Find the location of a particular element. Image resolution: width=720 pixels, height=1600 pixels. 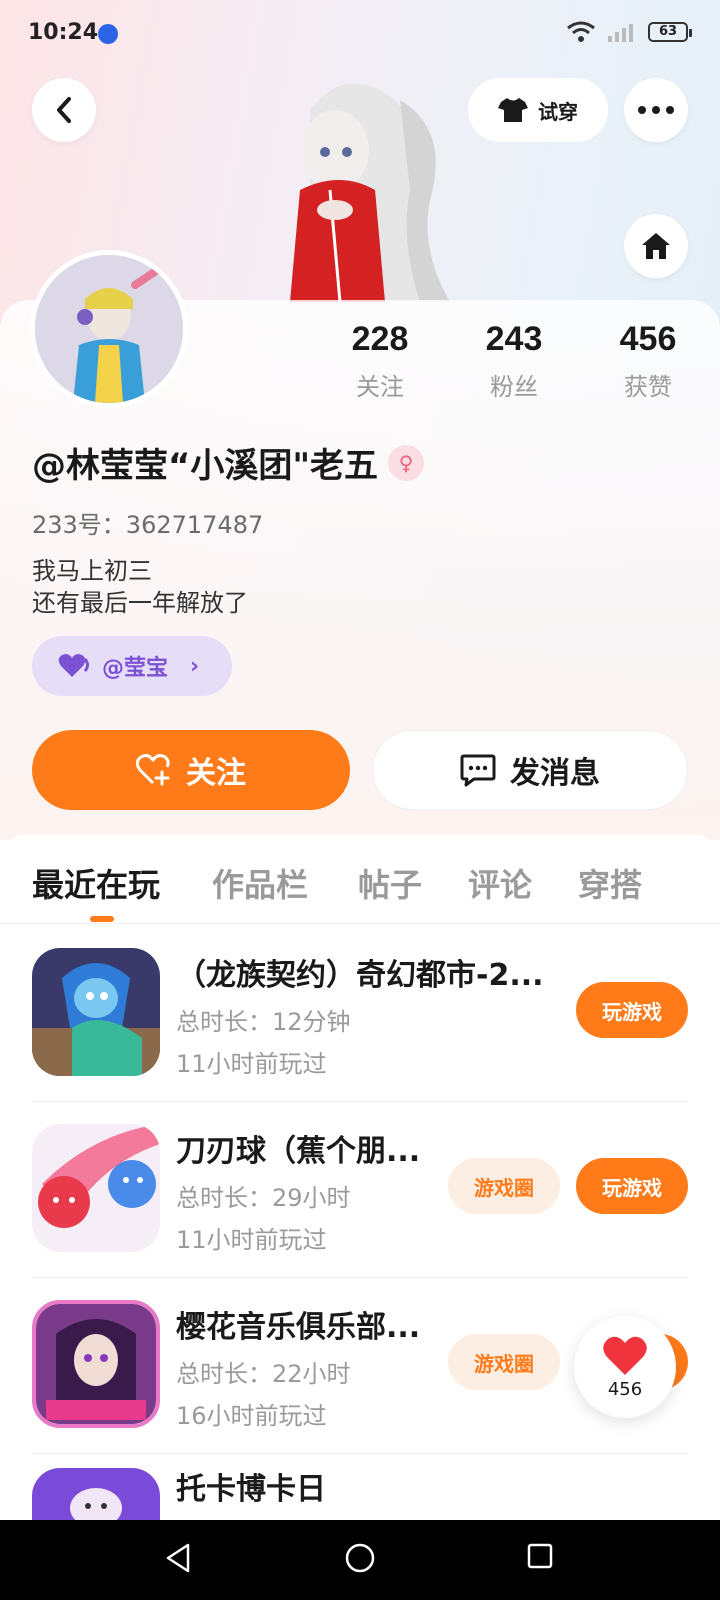

likes-label: 获赞 is located at coordinates (648, 387).